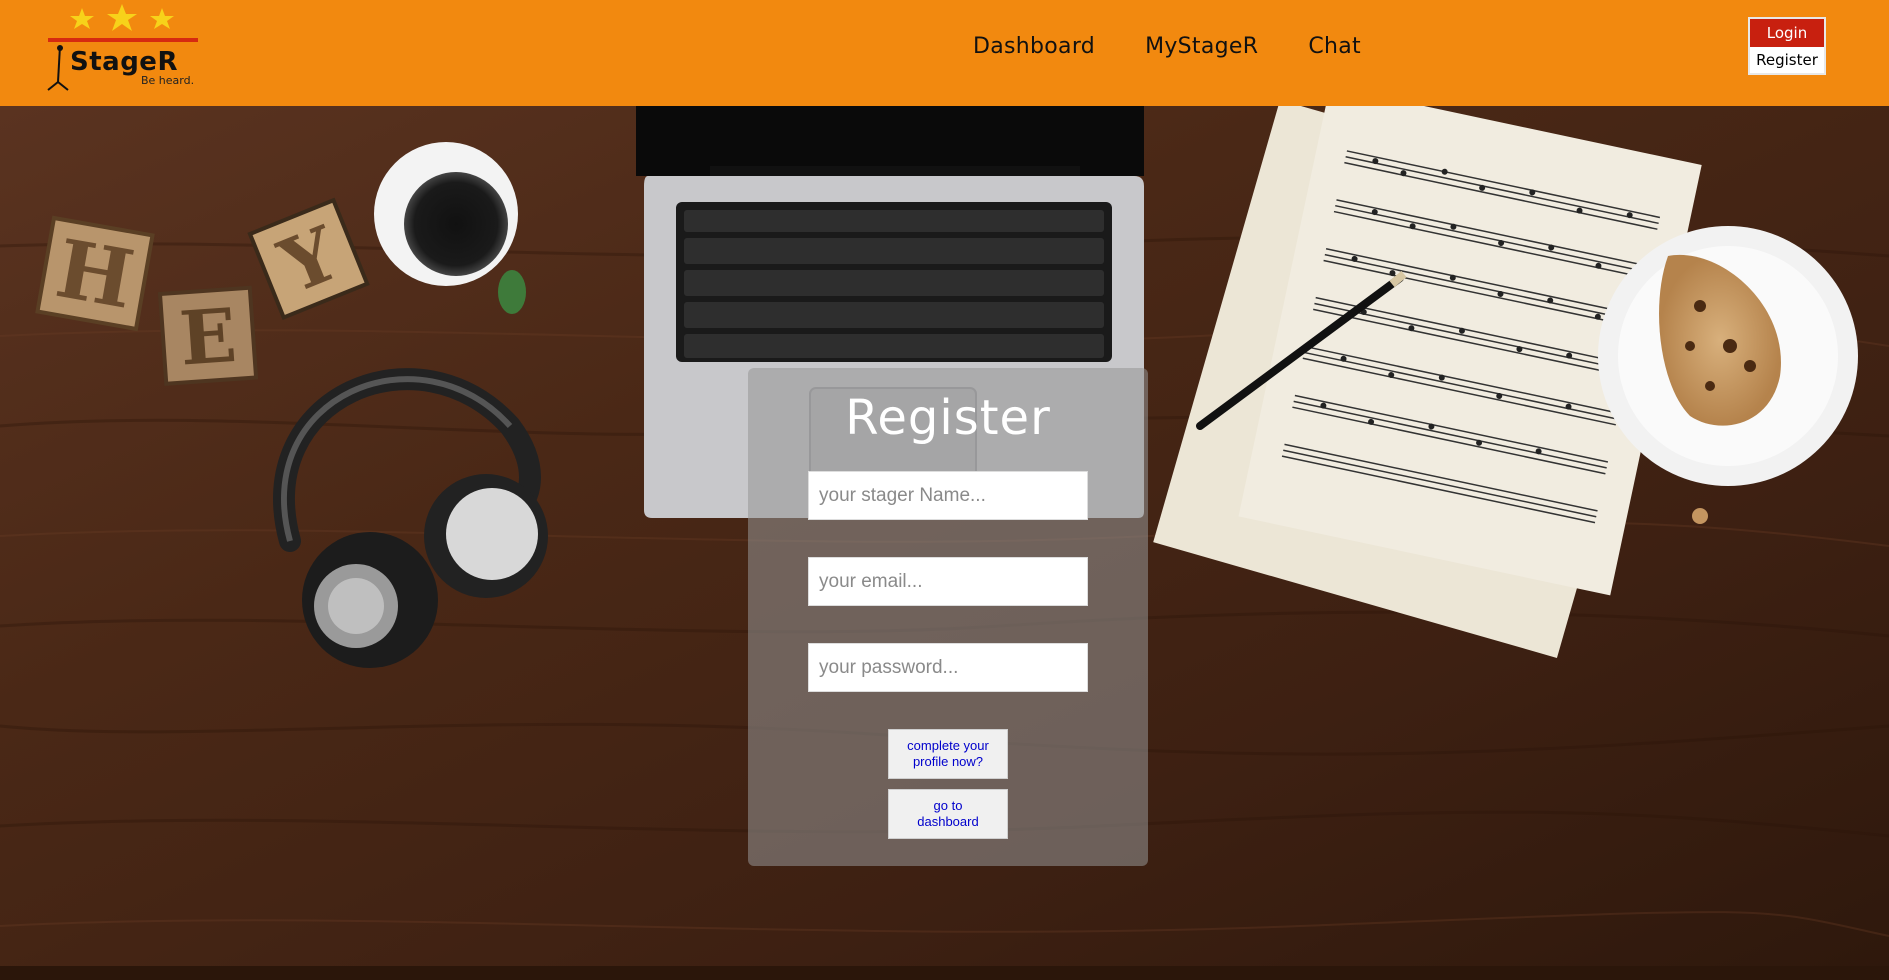  What do you see at coordinates (1334, 46) in the screenshot?
I see `nav-chat: Chat` at bounding box center [1334, 46].